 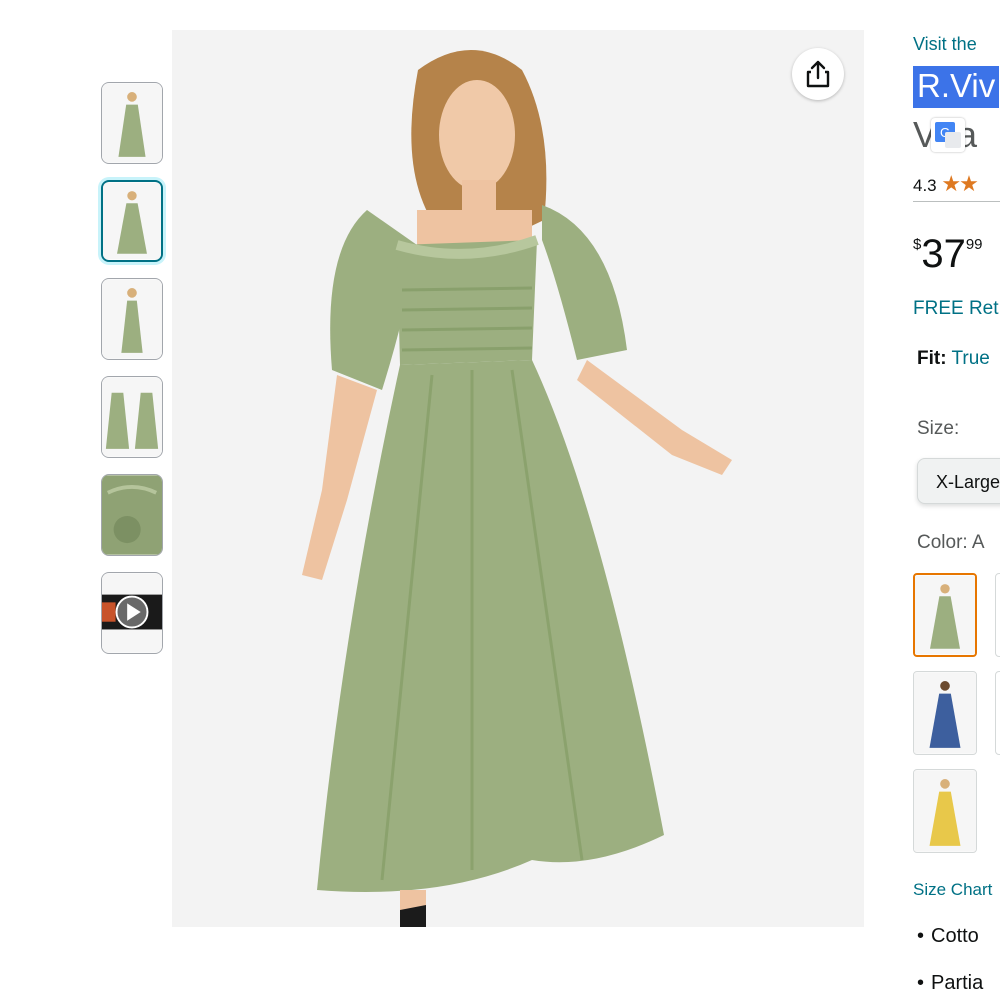 What do you see at coordinates (958, 481) in the screenshot?
I see `size-dropdown: X-Large` at bounding box center [958, 481].